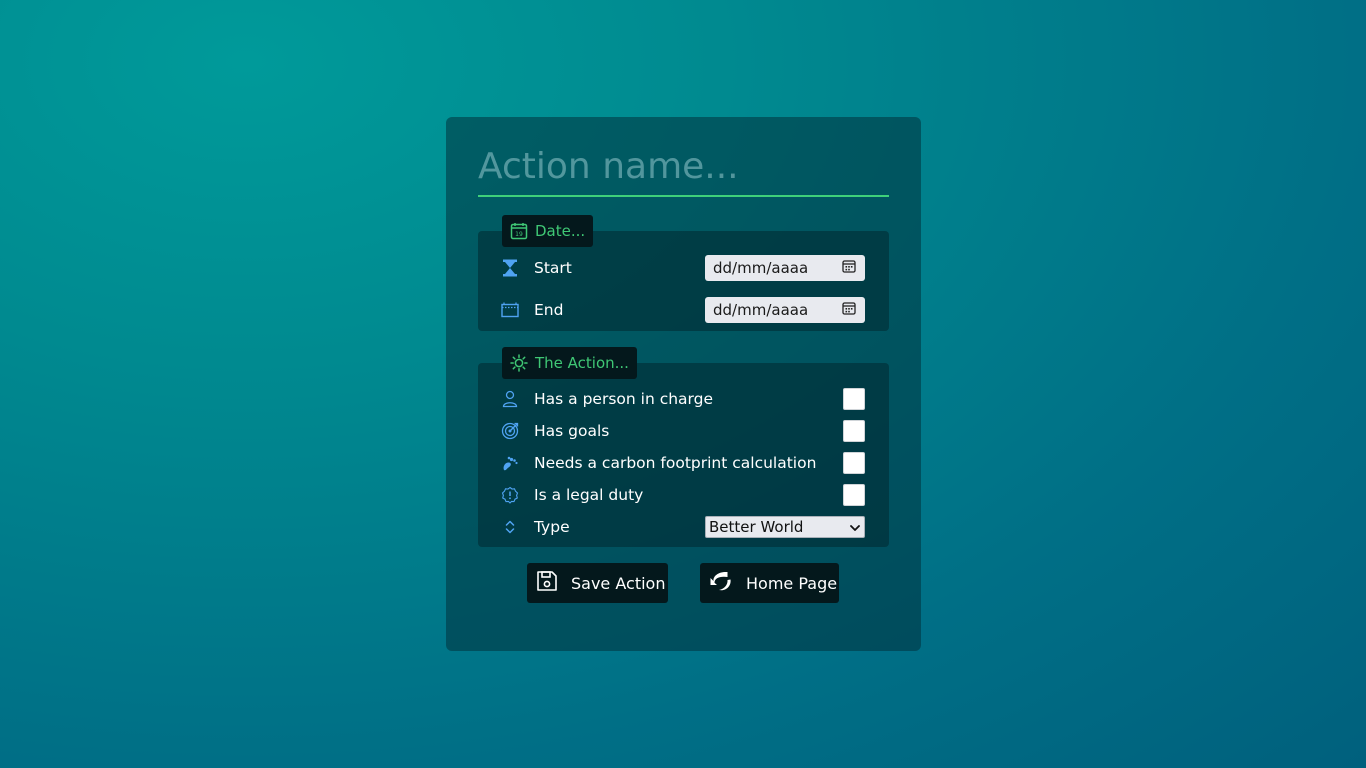  Describe the element at coordinates (572, 431) in the screenshot. I see `option-label: Has goals` at that location.